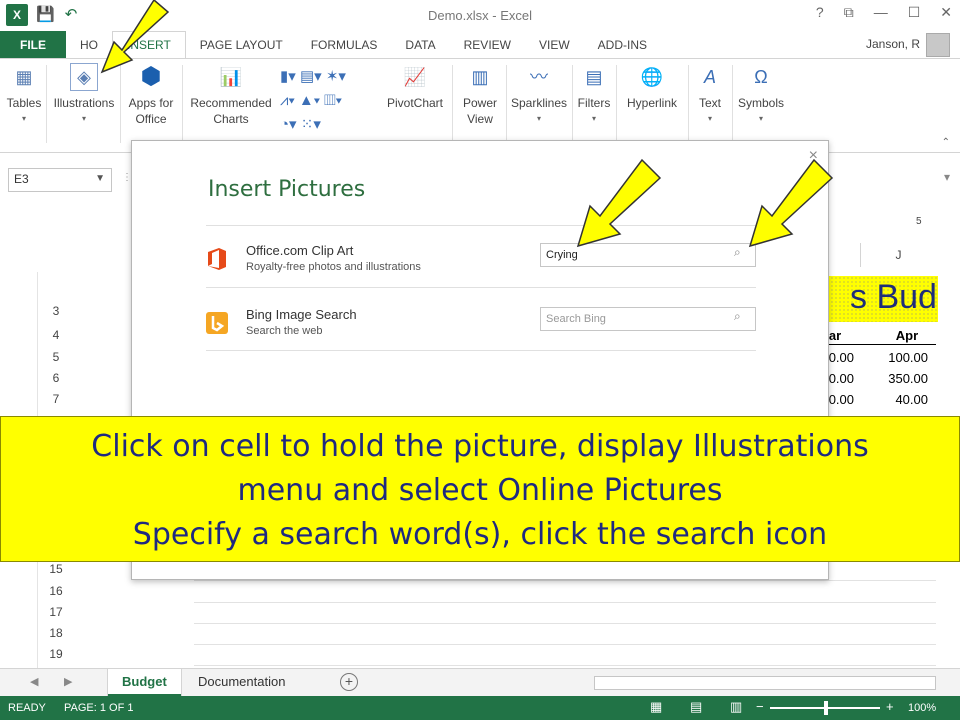  What do you see at coordinates (56, 399) in the screenshot?
I see `row-header: 7` at bounding box center [56, 399].